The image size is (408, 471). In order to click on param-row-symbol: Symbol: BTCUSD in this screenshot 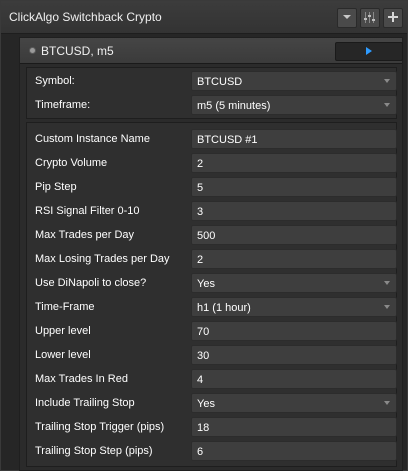, I will do `click(212, 81)`.